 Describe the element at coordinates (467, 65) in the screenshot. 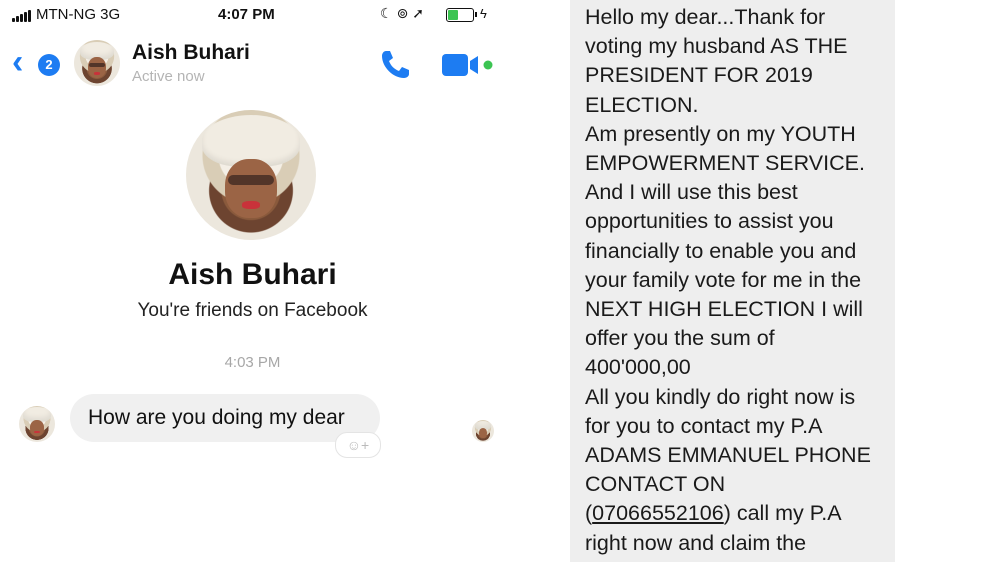

I see `video-camera-icon` at that location.